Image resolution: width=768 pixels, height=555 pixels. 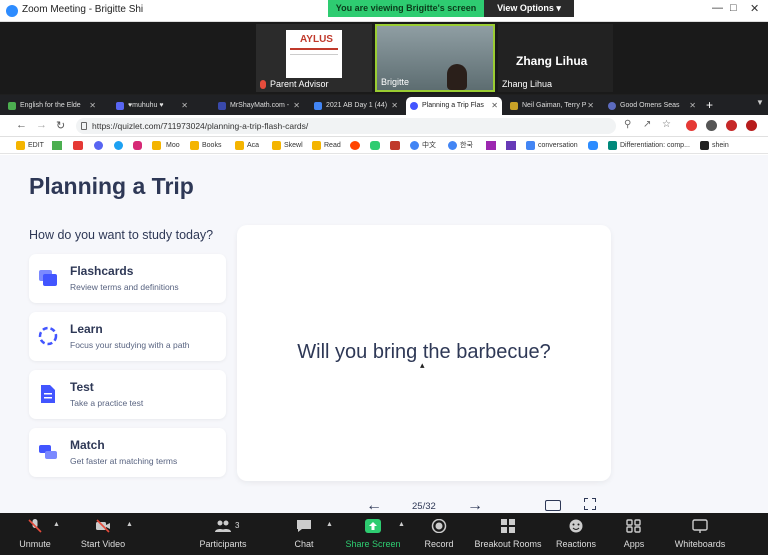 What do you see at coordinates (103, 544) in the screenshot?
I see `start-video-label: Start Video` at bounding box center [103, 544].